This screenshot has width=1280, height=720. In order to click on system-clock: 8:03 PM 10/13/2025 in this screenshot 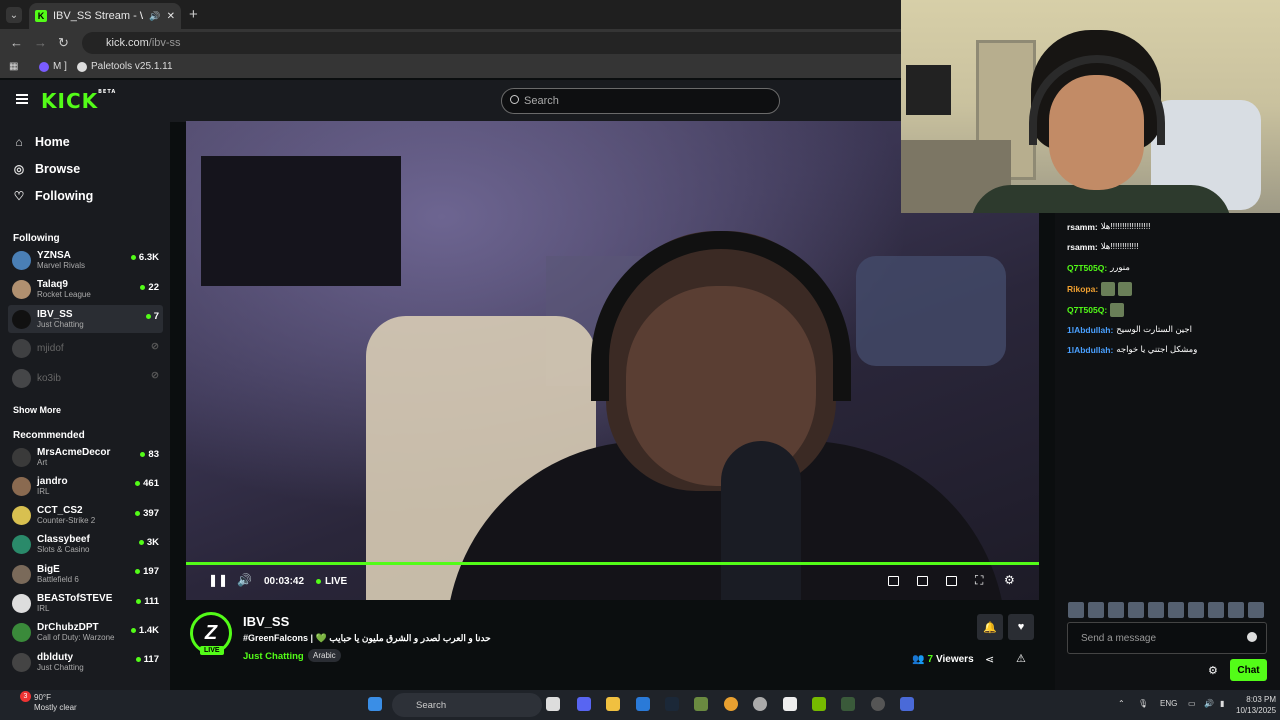, I will do `click(1256, 705)`.